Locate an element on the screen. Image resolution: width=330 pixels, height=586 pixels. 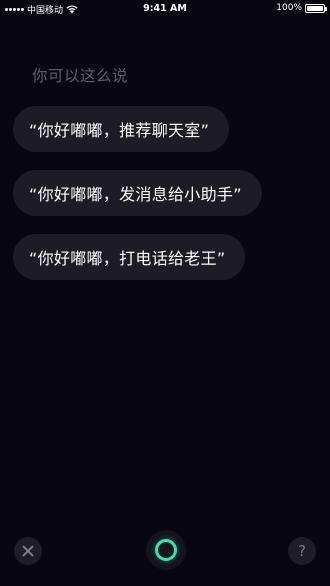
battery-fill is located at coordinates (315, 8).